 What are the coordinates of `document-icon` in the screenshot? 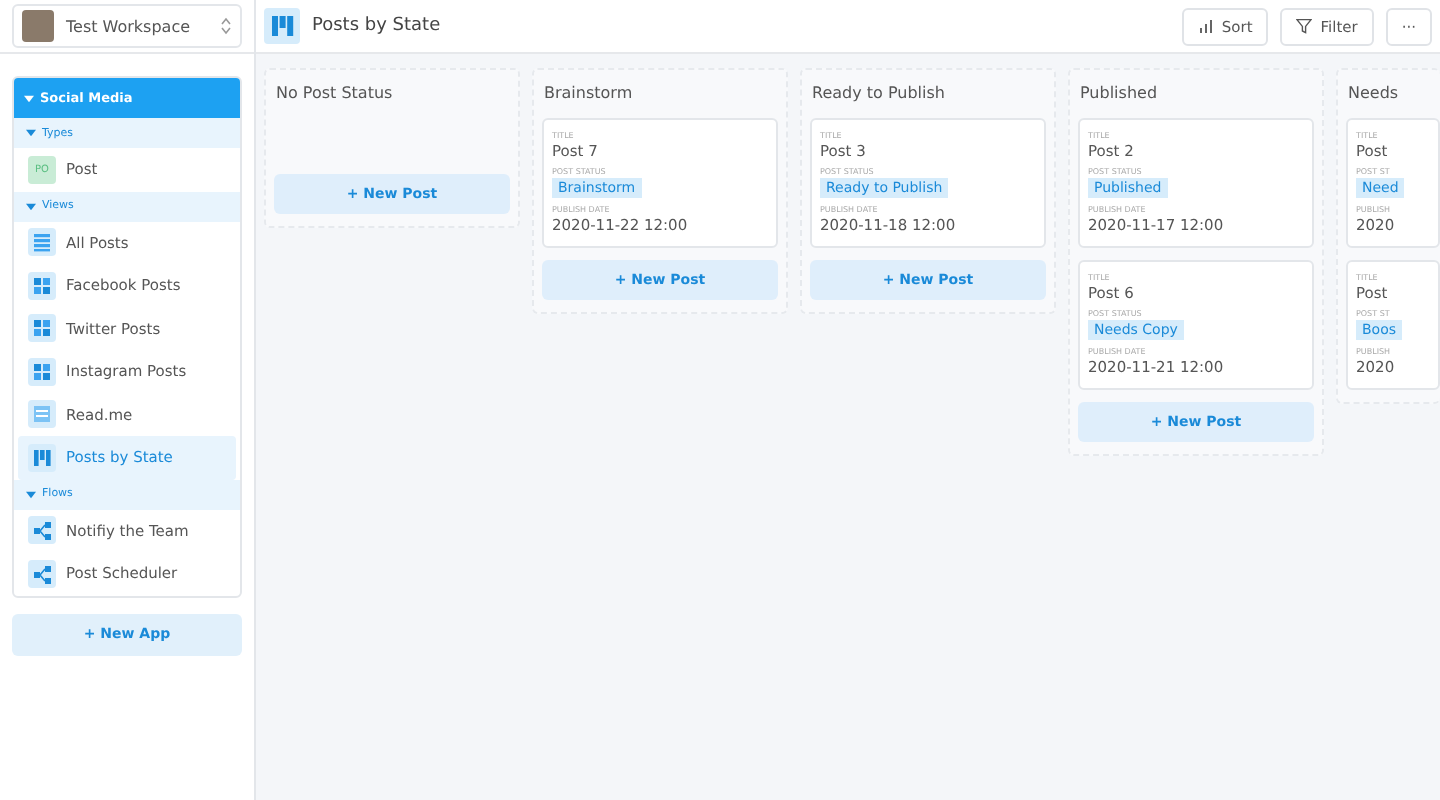 It's located at (42, 414).